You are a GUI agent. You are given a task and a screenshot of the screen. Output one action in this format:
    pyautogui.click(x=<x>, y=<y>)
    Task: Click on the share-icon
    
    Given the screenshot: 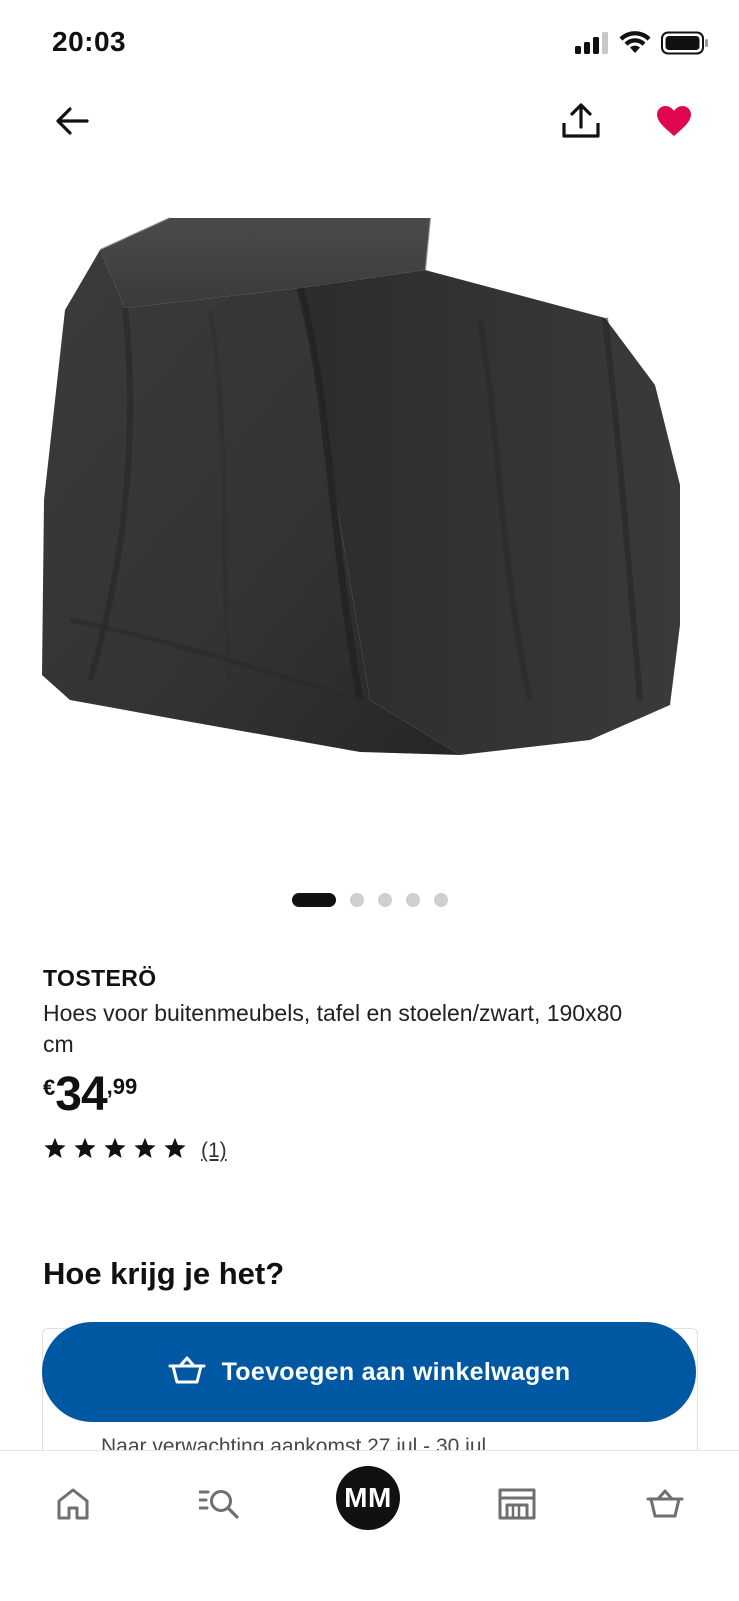 What is the action you would take?
    pyautogui.click(x=581, y=123)
    